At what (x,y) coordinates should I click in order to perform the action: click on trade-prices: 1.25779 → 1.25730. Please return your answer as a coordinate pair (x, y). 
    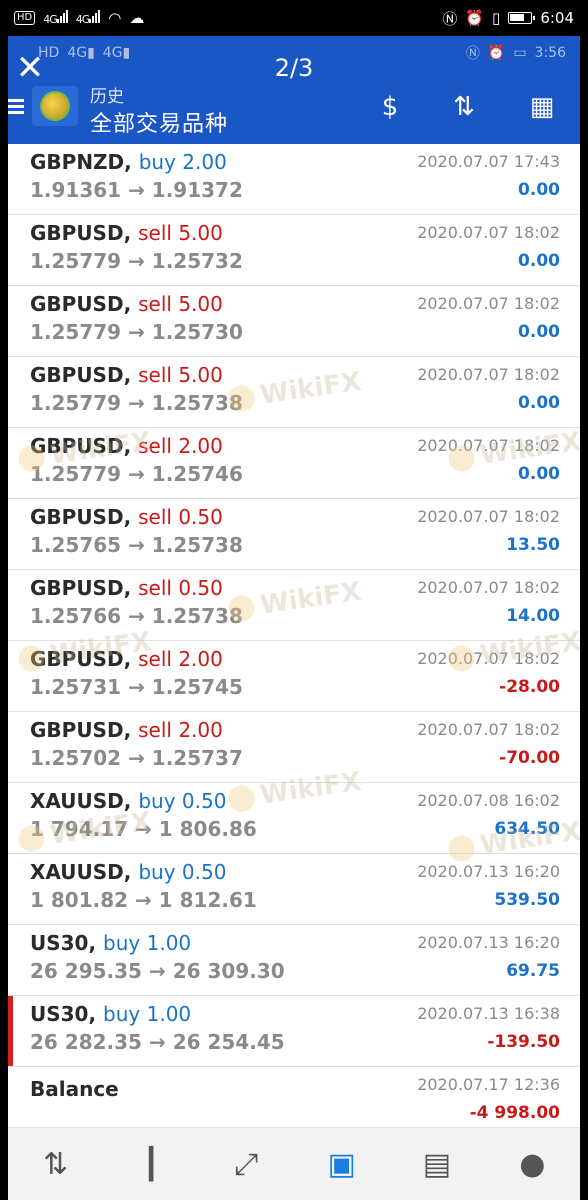
    Looking at the image, I should click on (136, 332).